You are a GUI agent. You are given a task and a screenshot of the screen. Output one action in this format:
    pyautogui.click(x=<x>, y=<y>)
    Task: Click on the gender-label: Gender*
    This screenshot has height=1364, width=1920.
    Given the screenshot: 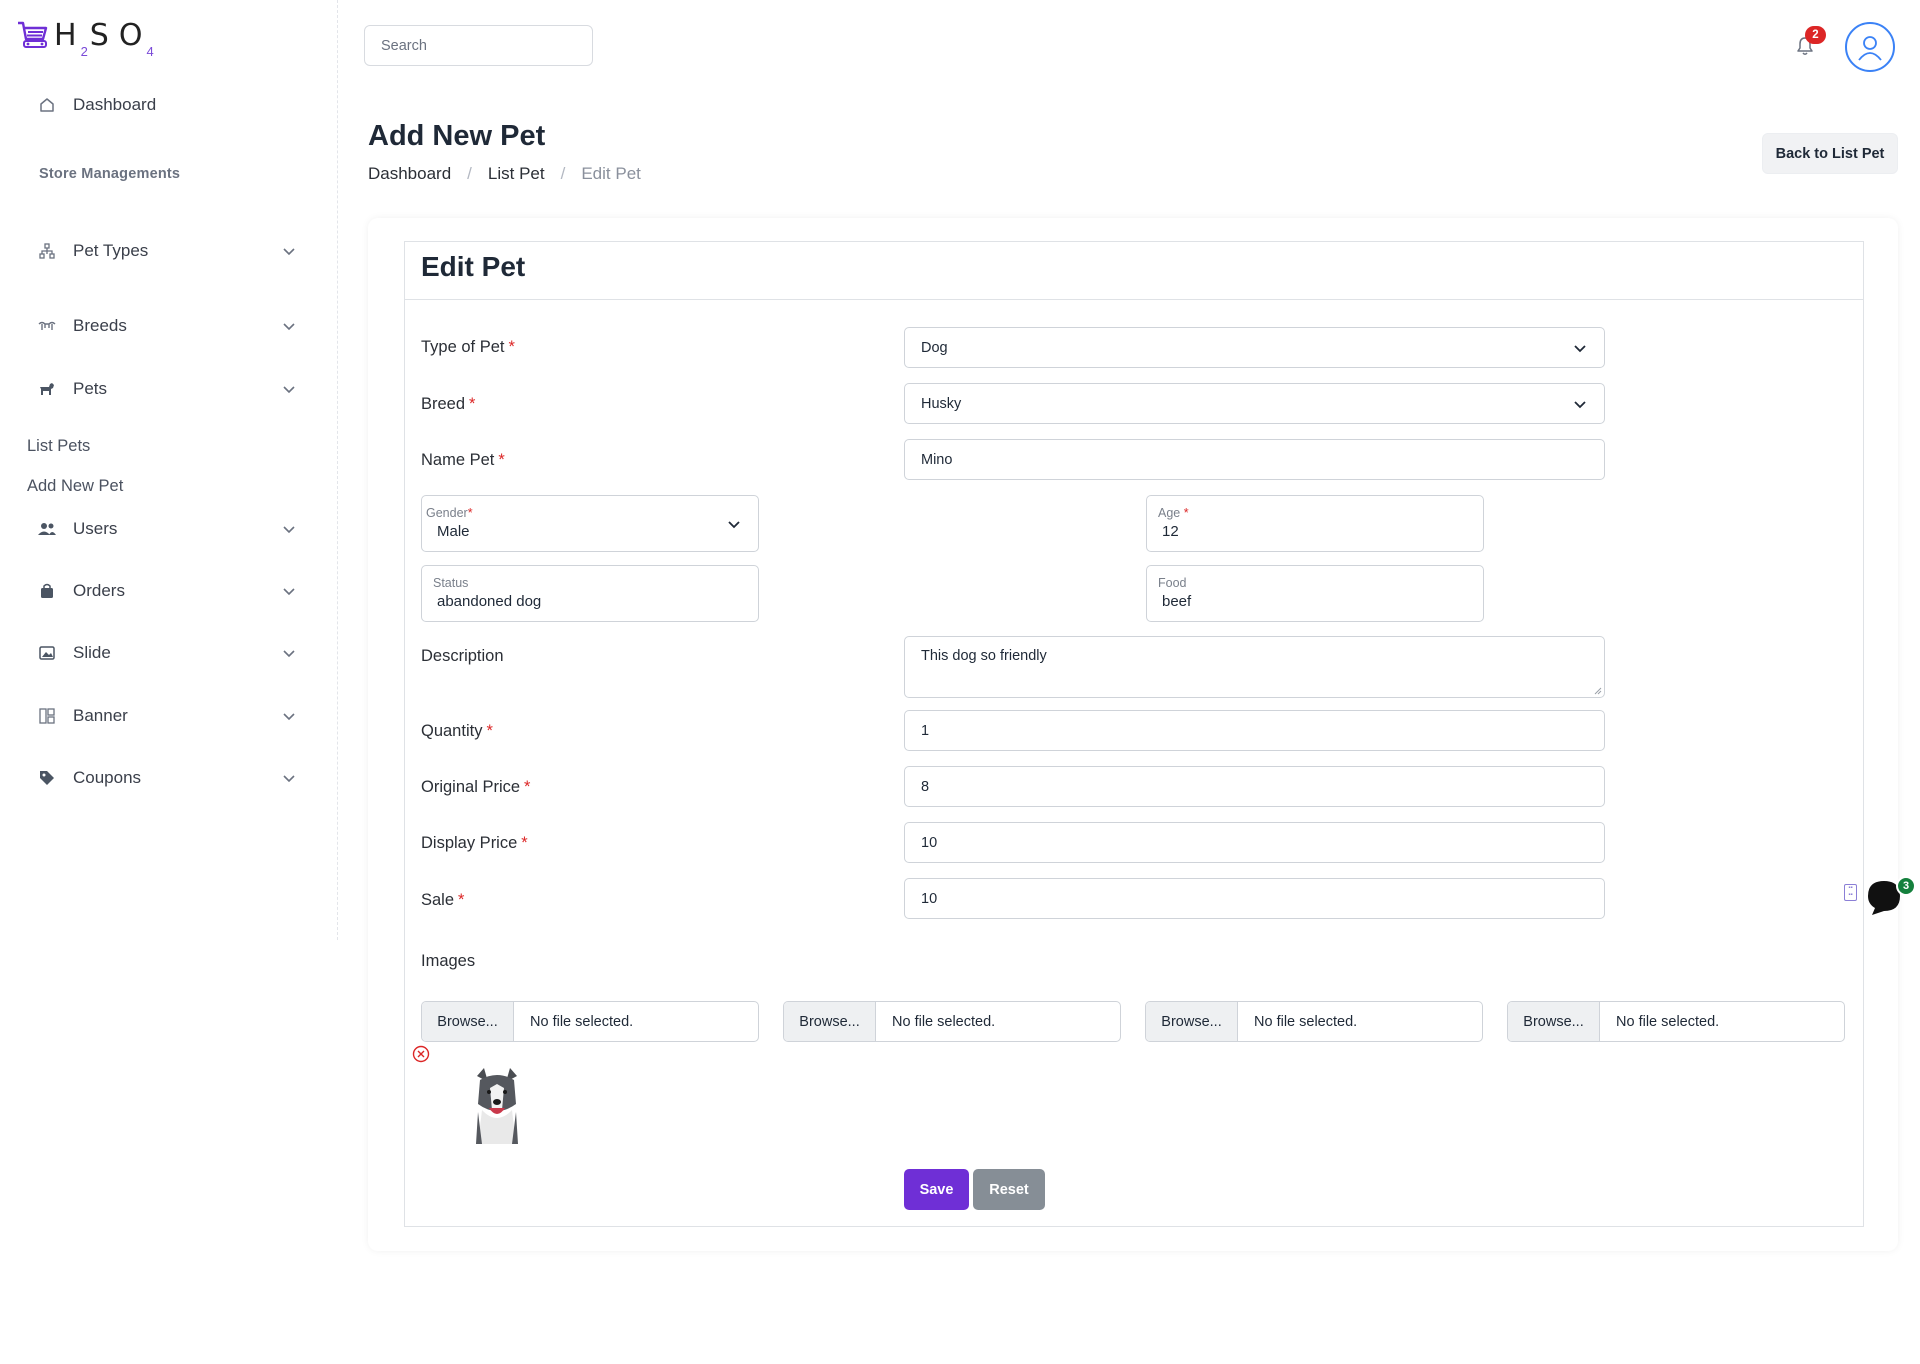 What is the action you would take?
    pyautogui.click(x=449, y=513)
    